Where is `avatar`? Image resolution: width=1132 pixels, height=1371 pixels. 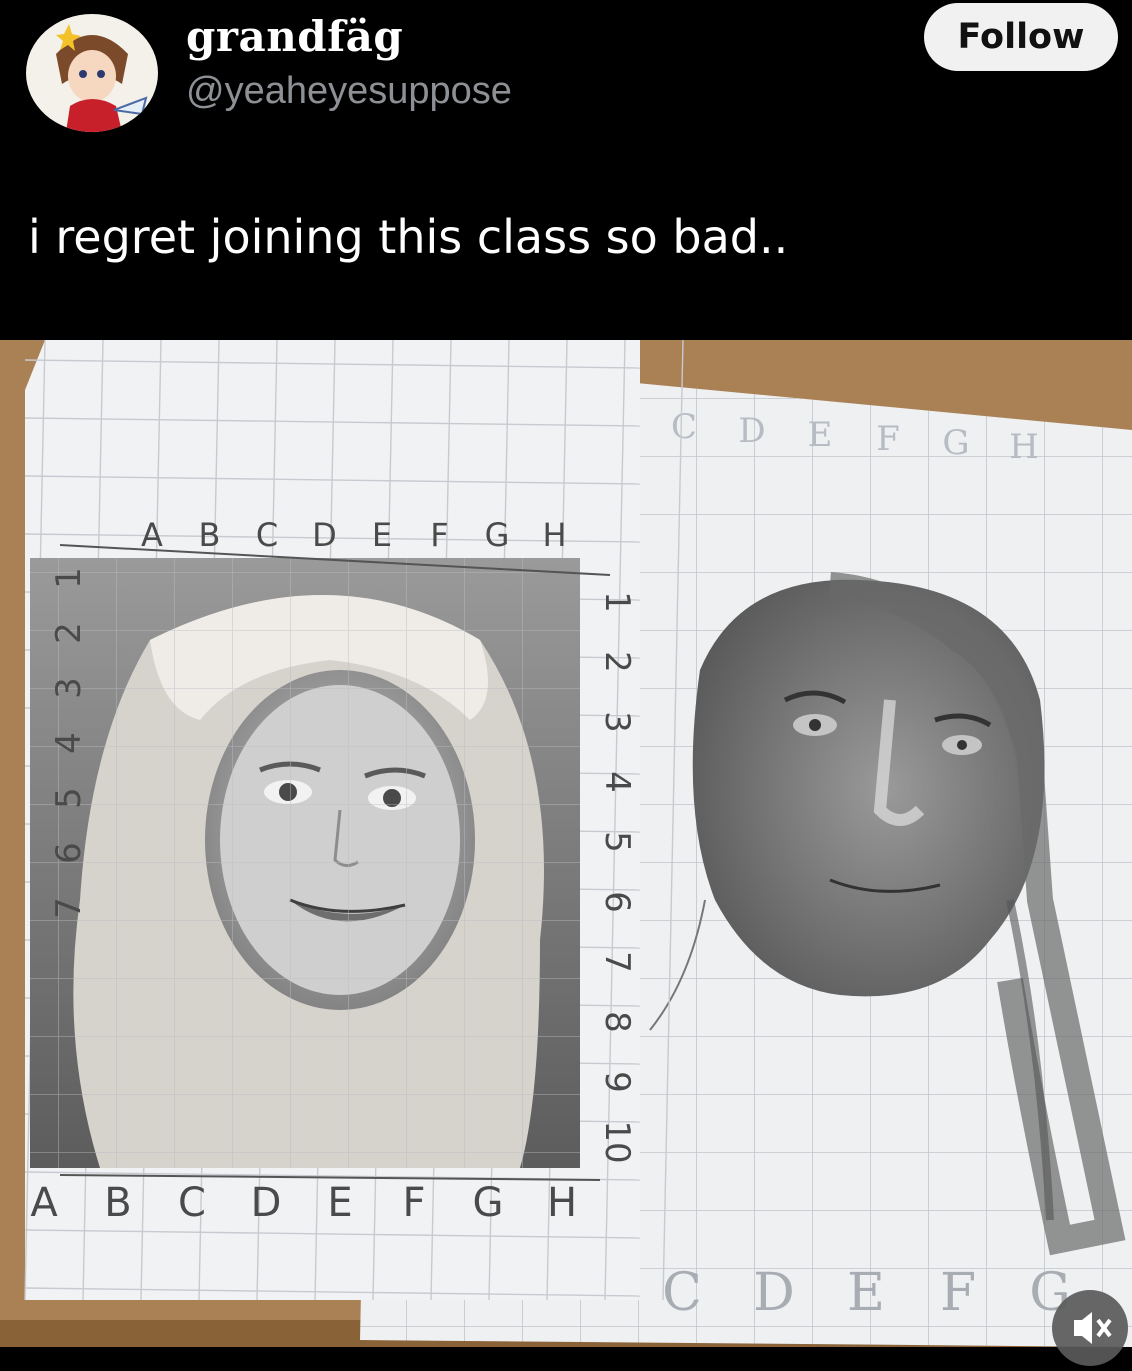 avatar is located at coordinates (92, 73).